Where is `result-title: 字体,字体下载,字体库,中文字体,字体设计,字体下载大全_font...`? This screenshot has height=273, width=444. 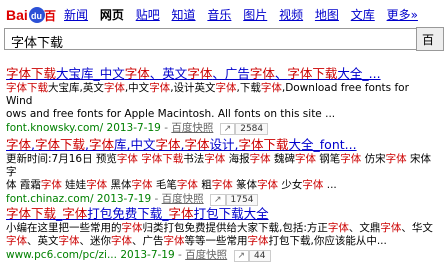
result-title: 字体,字体下载,字体库,中文字体,字体设计,字体下载大全_font... is located at coordinates (222, 145).